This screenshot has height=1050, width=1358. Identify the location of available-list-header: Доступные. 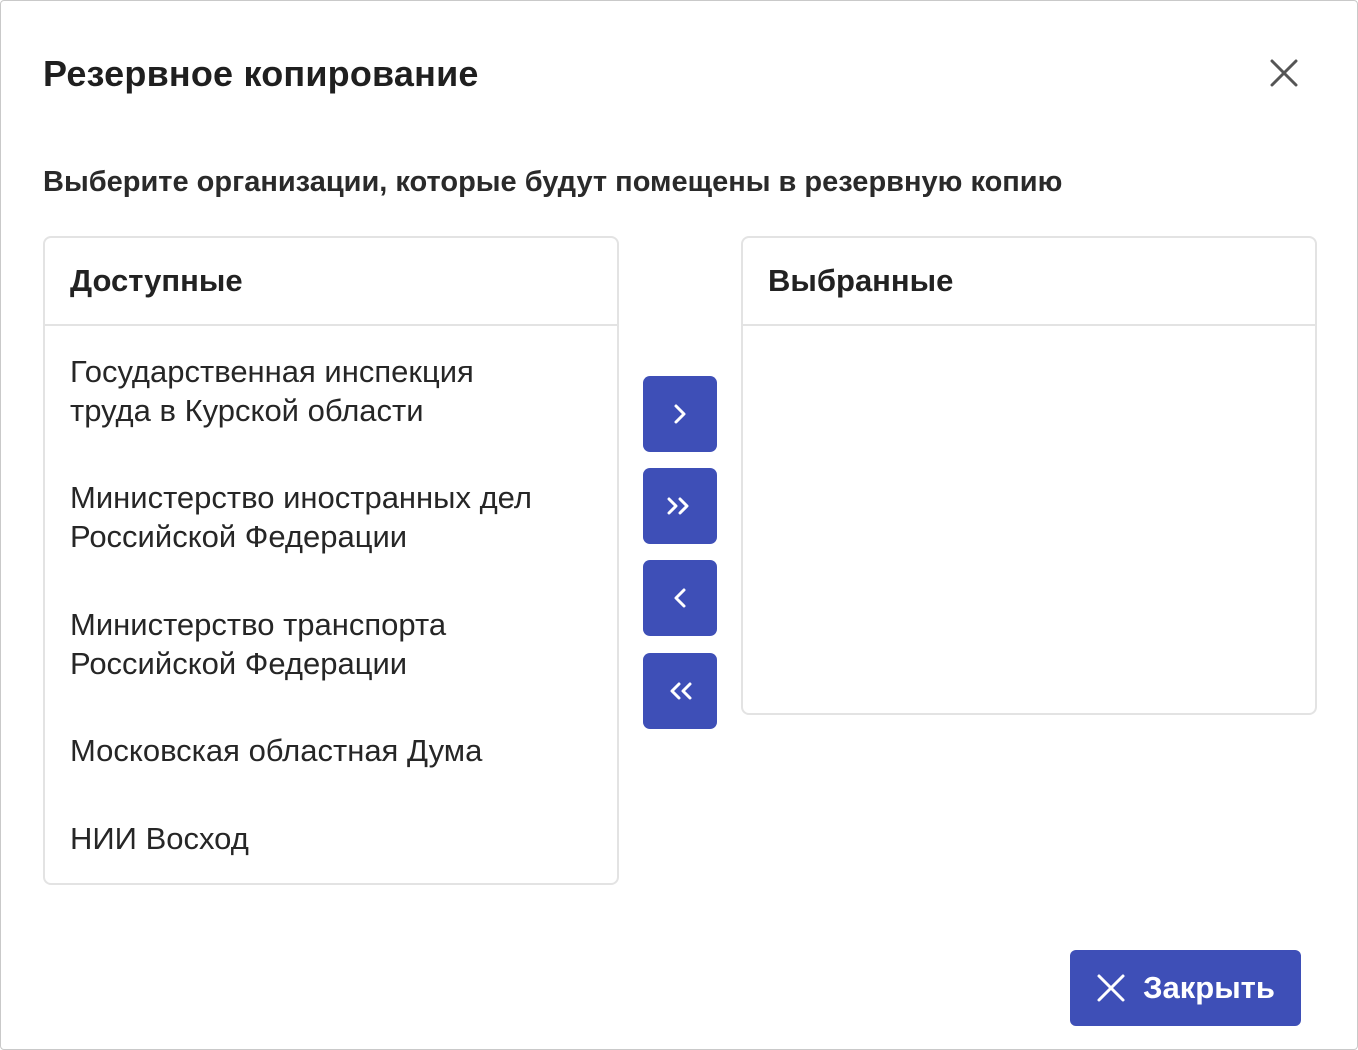
(331, 282).